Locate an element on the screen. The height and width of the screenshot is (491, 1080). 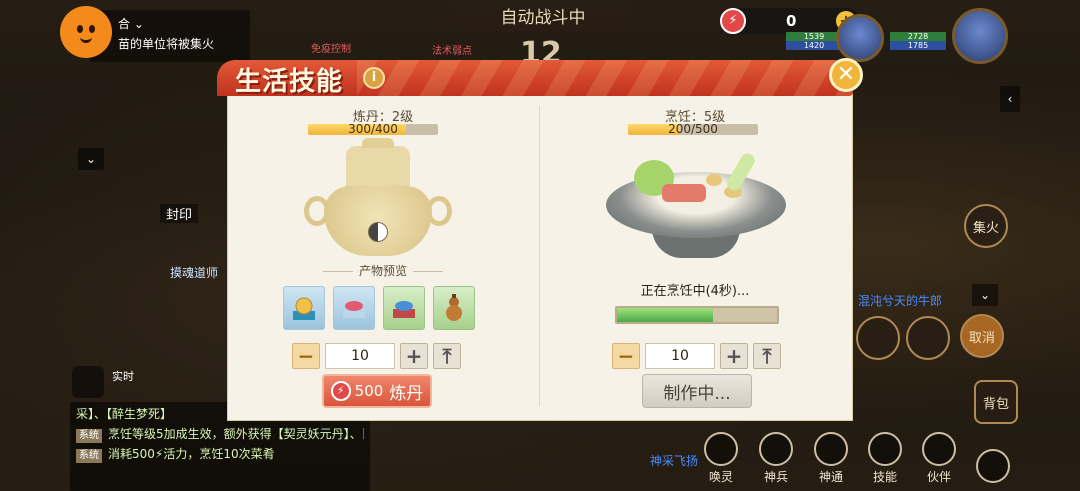
dialog-title: 生活技能 is located at coordinates (289, 82).